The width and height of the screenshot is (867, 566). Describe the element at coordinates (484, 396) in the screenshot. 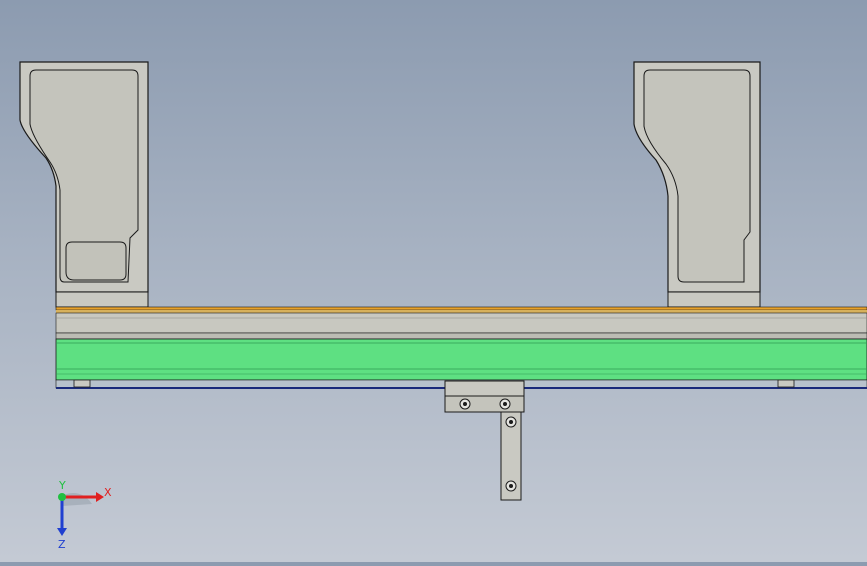

I see `carriage-block` at that location.